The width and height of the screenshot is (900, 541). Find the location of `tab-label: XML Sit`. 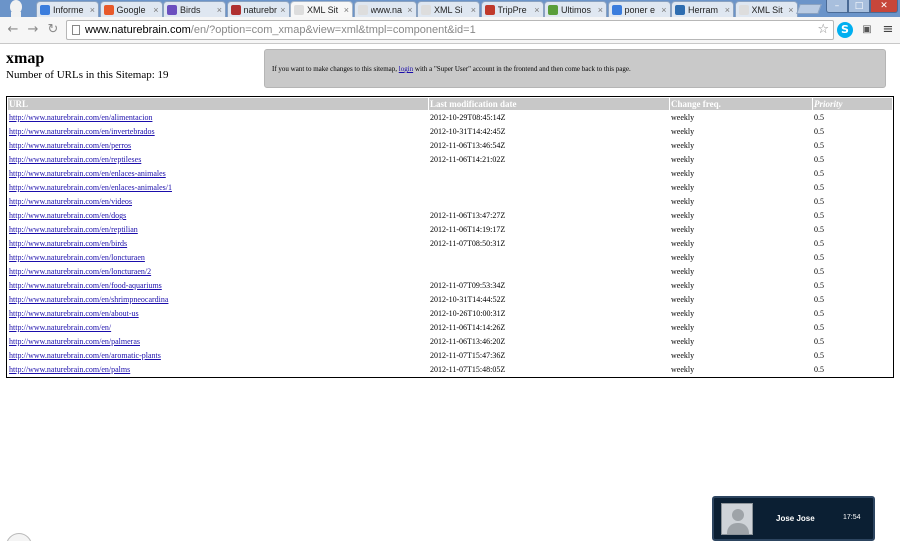

tab-label: XML Sit is located at coordinates (767, 9).